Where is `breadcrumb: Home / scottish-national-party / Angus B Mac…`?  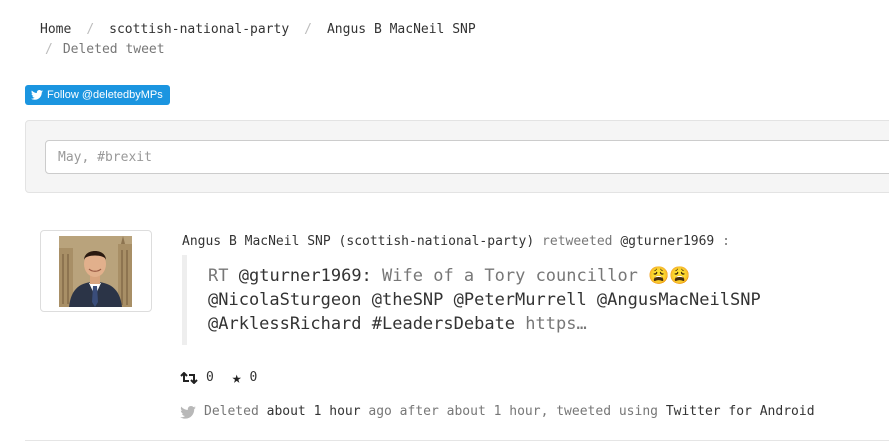 breadcrumb: Home / scottish-national-party / Angus B Mac… is located at coordinates (300, 40).